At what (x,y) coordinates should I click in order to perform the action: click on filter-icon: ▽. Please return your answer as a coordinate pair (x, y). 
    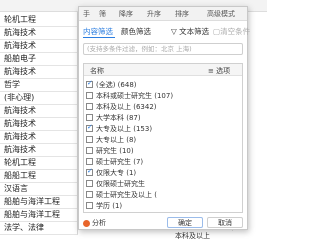
    Looking at the image, I should click on (174, 31).